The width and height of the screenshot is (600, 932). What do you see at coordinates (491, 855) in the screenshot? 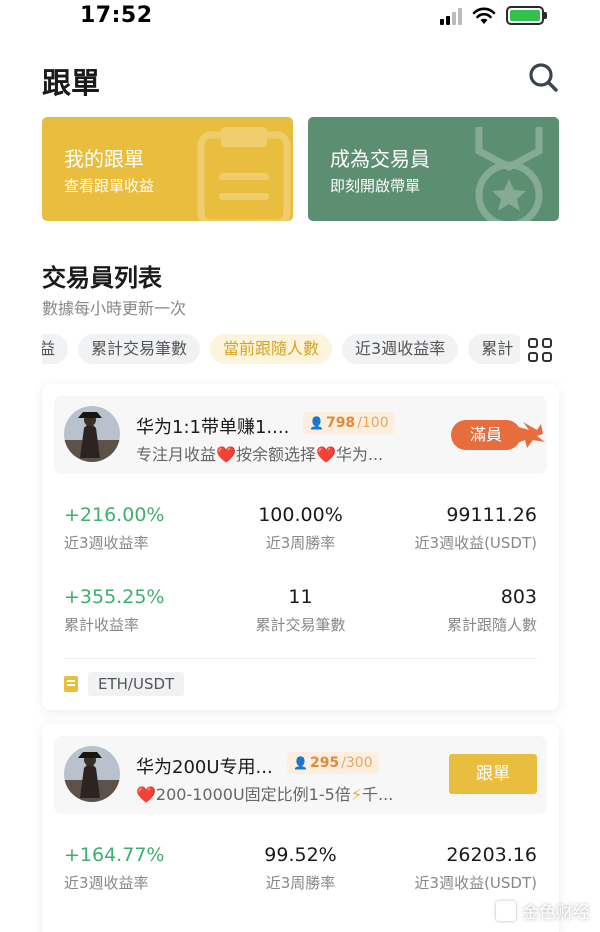
I see `stat-value: 26203.16` at bounding box center [491, 855].